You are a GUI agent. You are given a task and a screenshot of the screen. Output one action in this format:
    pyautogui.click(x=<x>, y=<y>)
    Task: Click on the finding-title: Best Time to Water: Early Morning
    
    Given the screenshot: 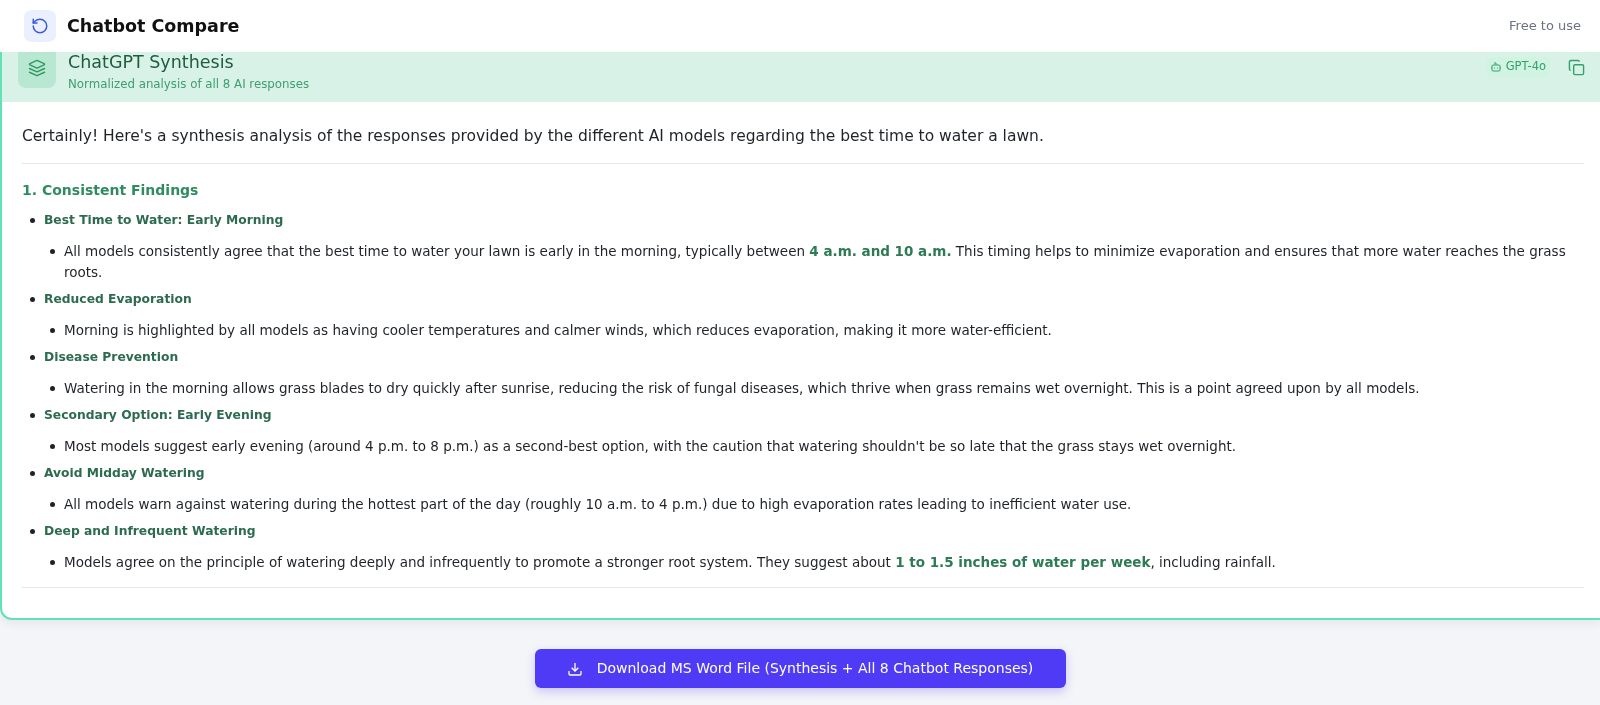 What is the action you would take?
    pyautogui.click(x=164, y=220)
    